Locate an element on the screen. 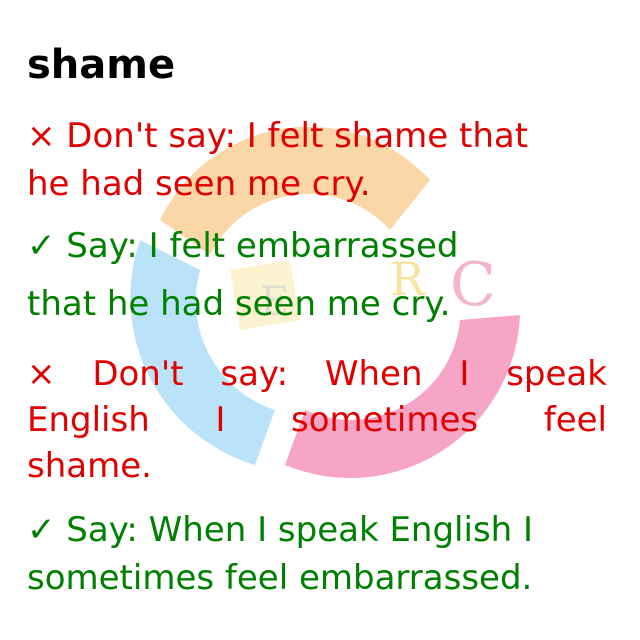 The height and width of the screenshot is (640, 640). word: sometimes is located at coordinates (385, 420).